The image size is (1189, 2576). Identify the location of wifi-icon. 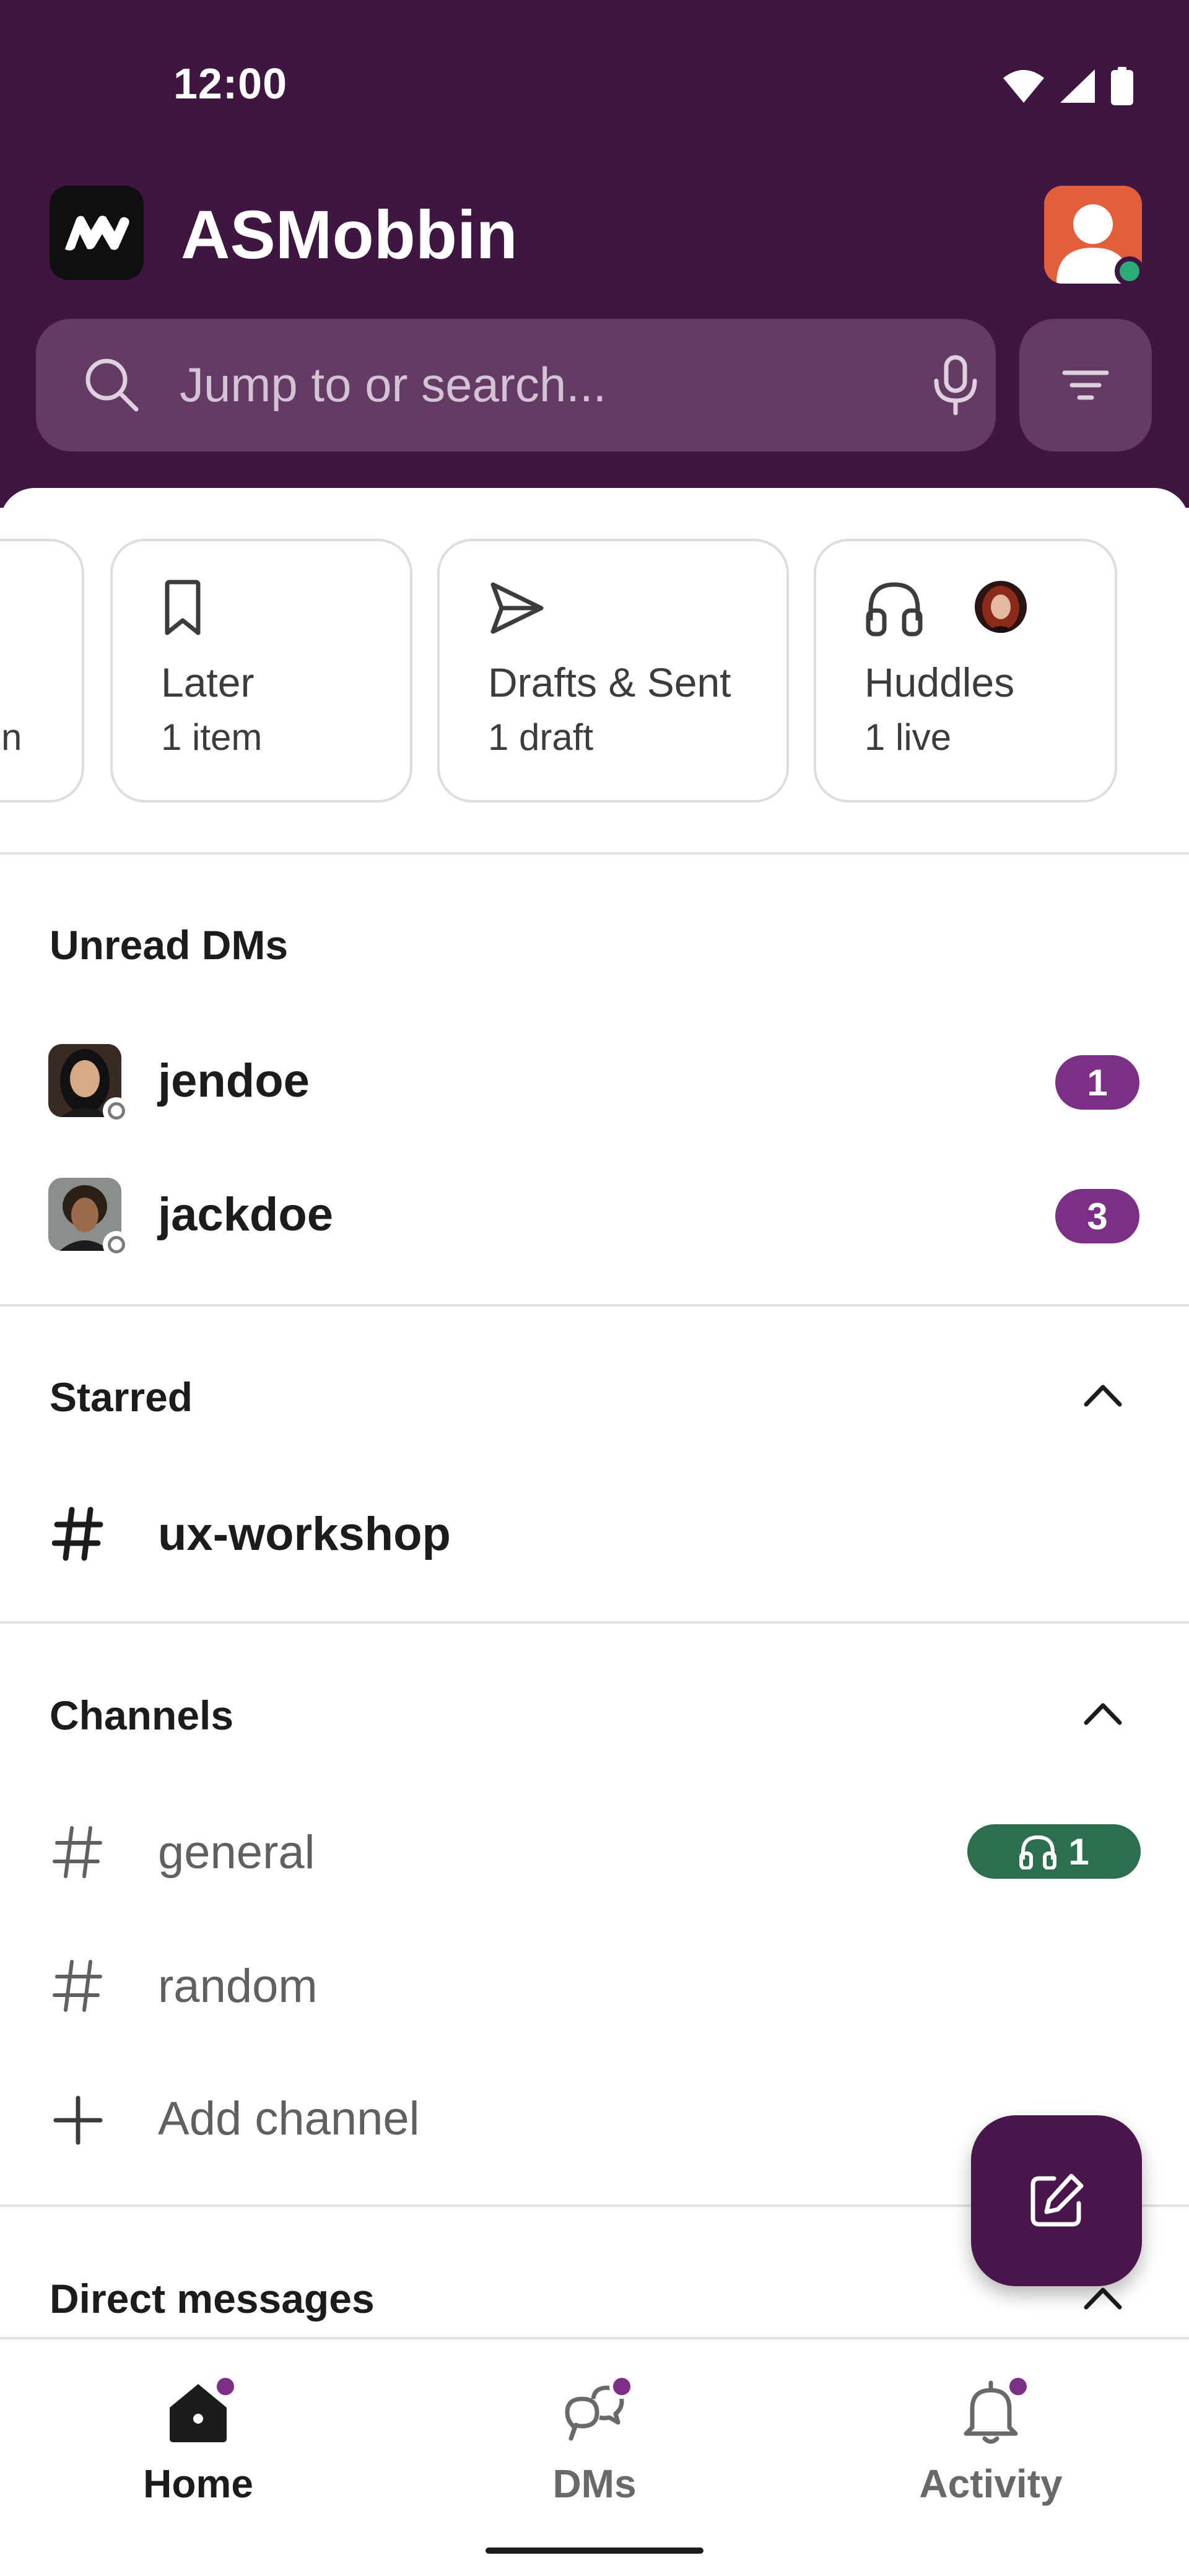
(1023, 86).